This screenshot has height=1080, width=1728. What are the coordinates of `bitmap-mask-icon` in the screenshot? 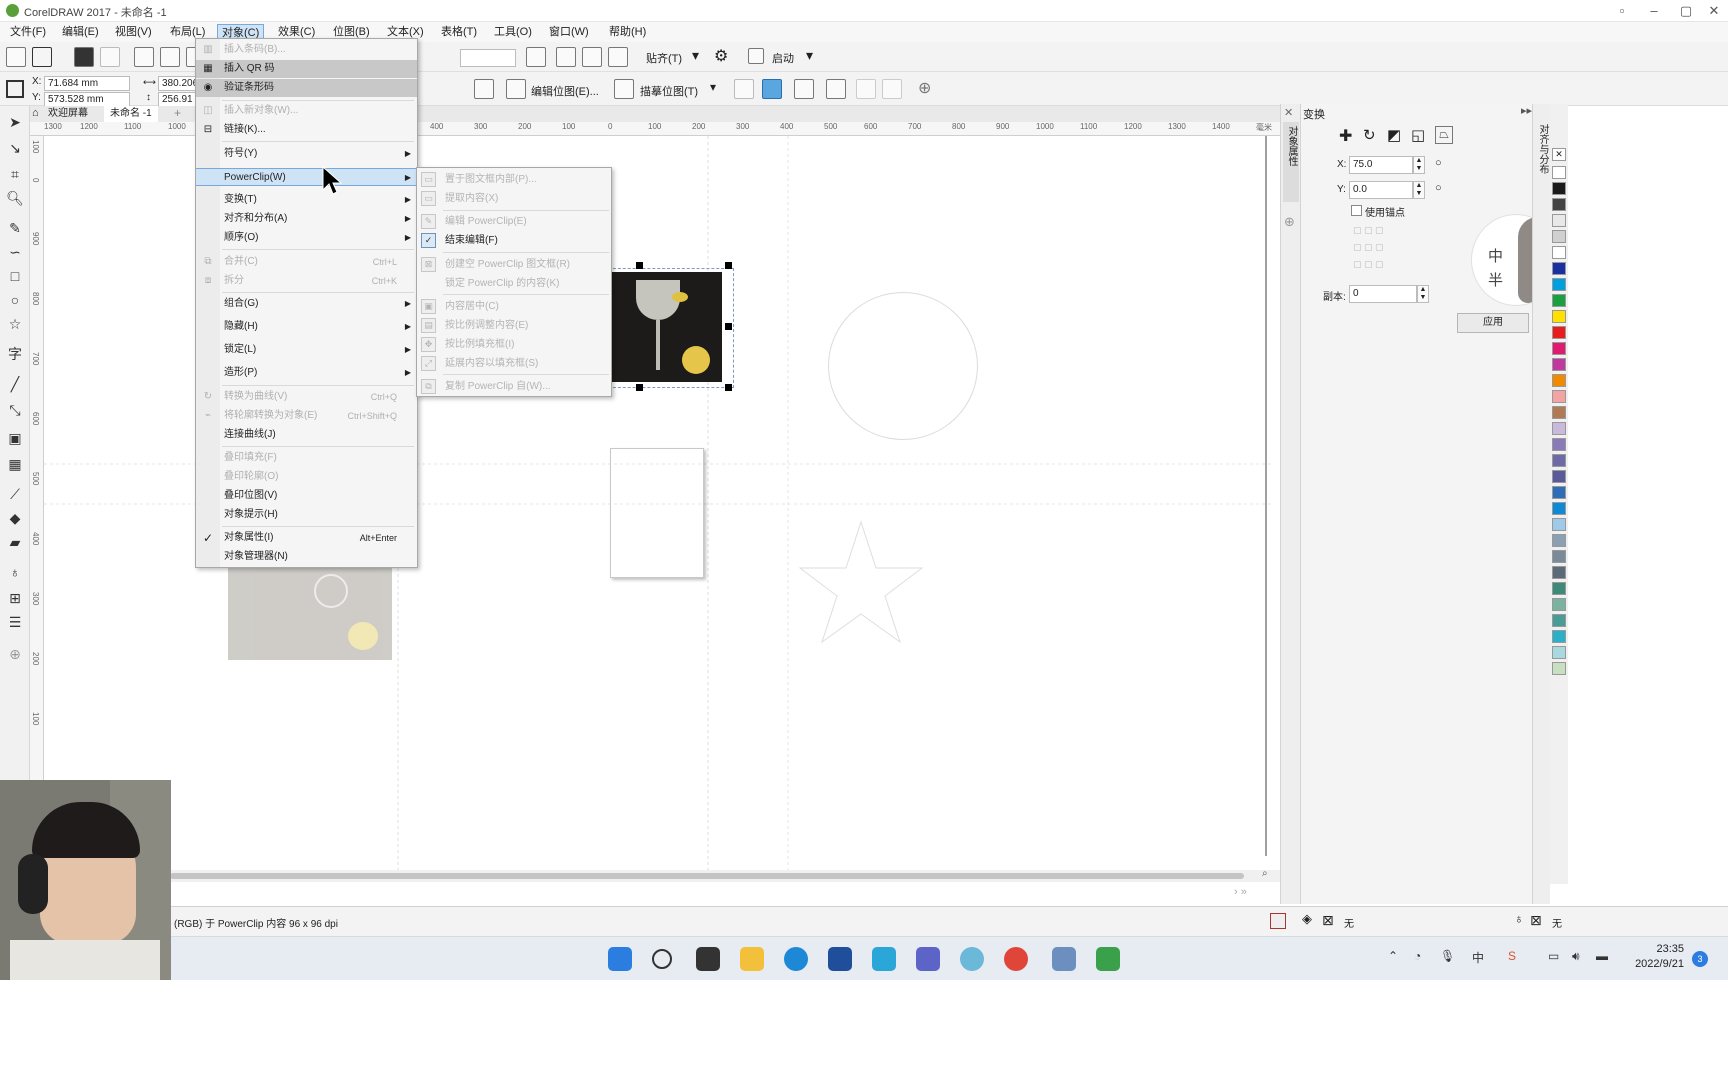 It's located at (484, 89).